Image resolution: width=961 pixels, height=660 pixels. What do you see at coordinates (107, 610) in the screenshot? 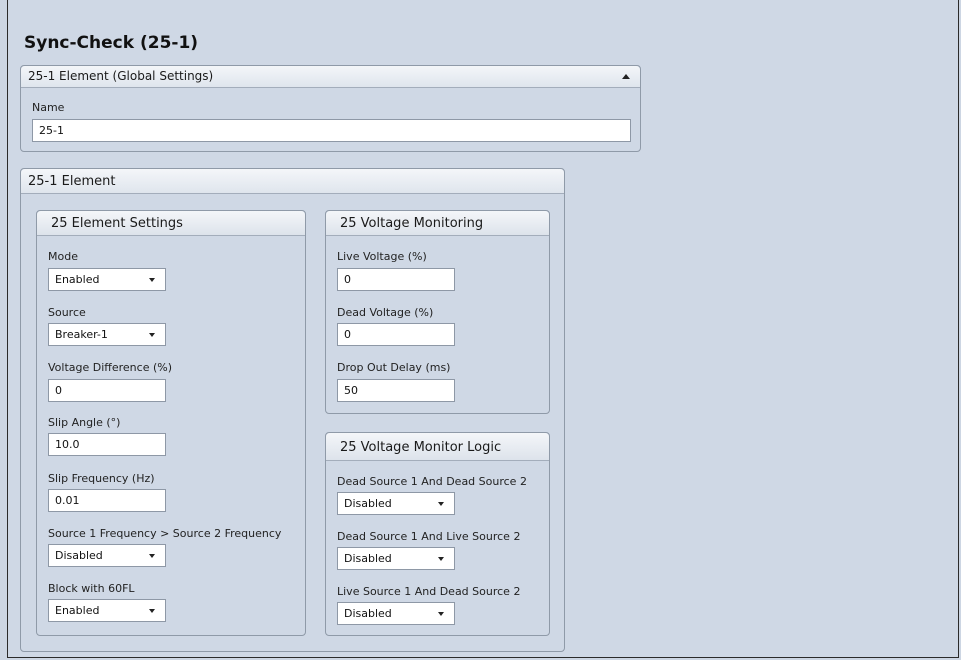
I see `block-60fl-select: Enabled` at bounding box center [107, 610].